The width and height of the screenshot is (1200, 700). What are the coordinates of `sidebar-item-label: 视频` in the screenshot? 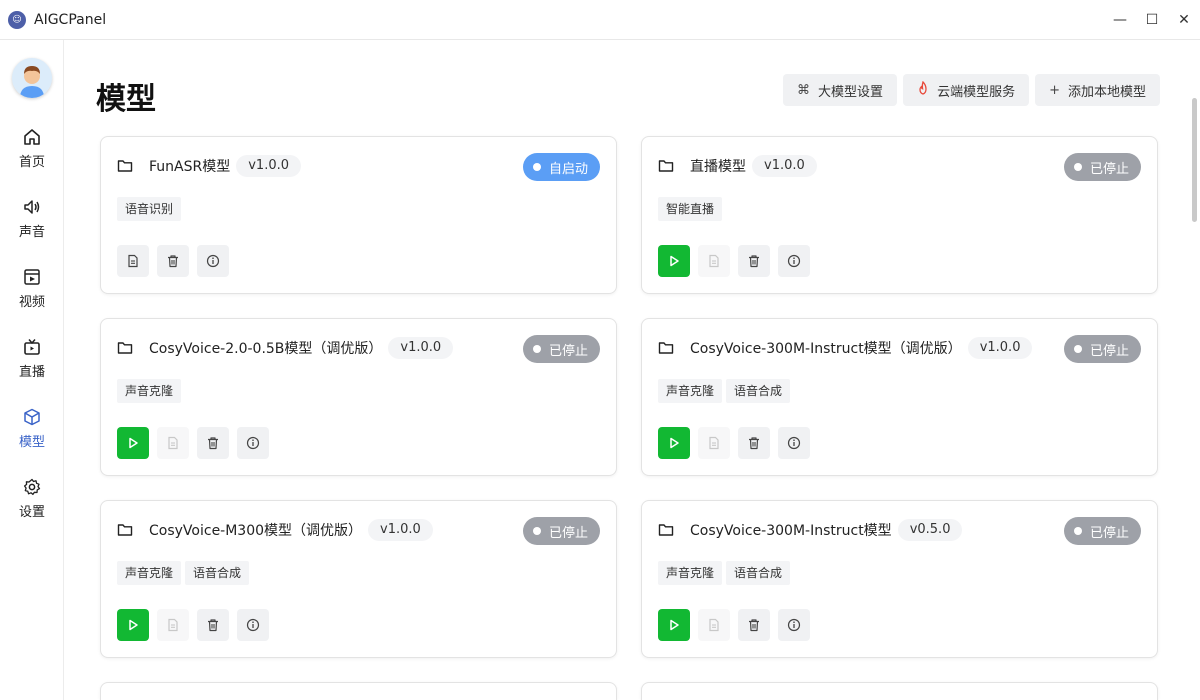 It's located at (31, 302).